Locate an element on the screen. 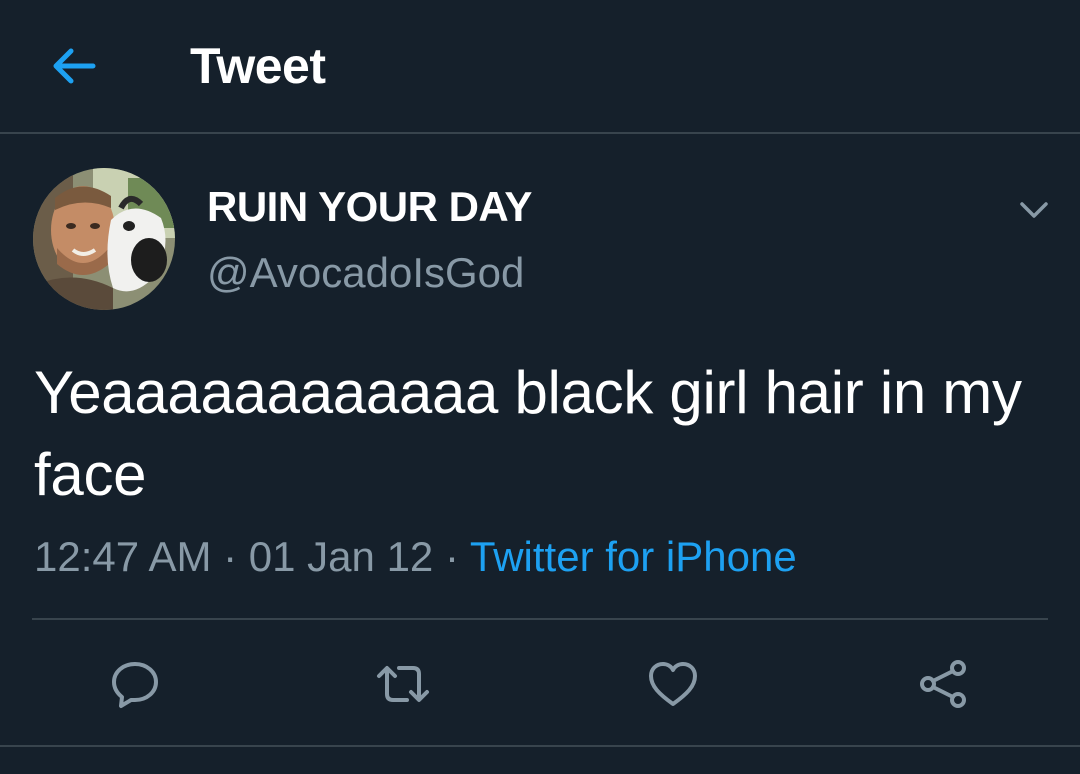  reply-button is located at coordinates (135, 684).